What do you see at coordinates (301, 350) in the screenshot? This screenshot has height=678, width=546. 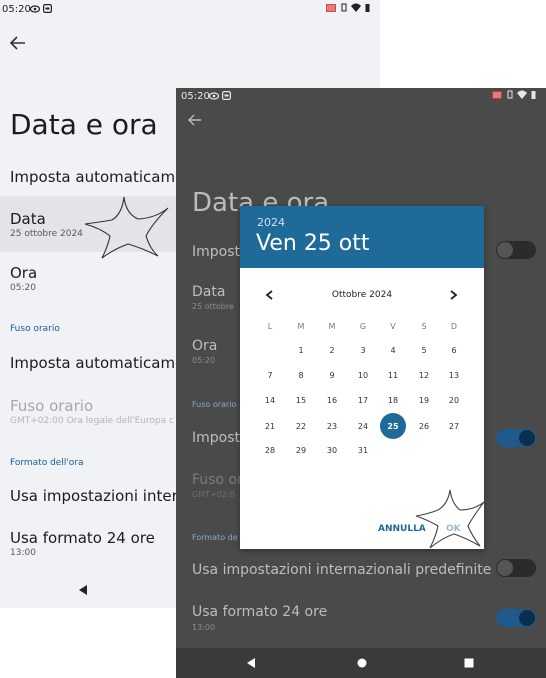 I see `calendar-day: 1` at bounding box center [301, 350].